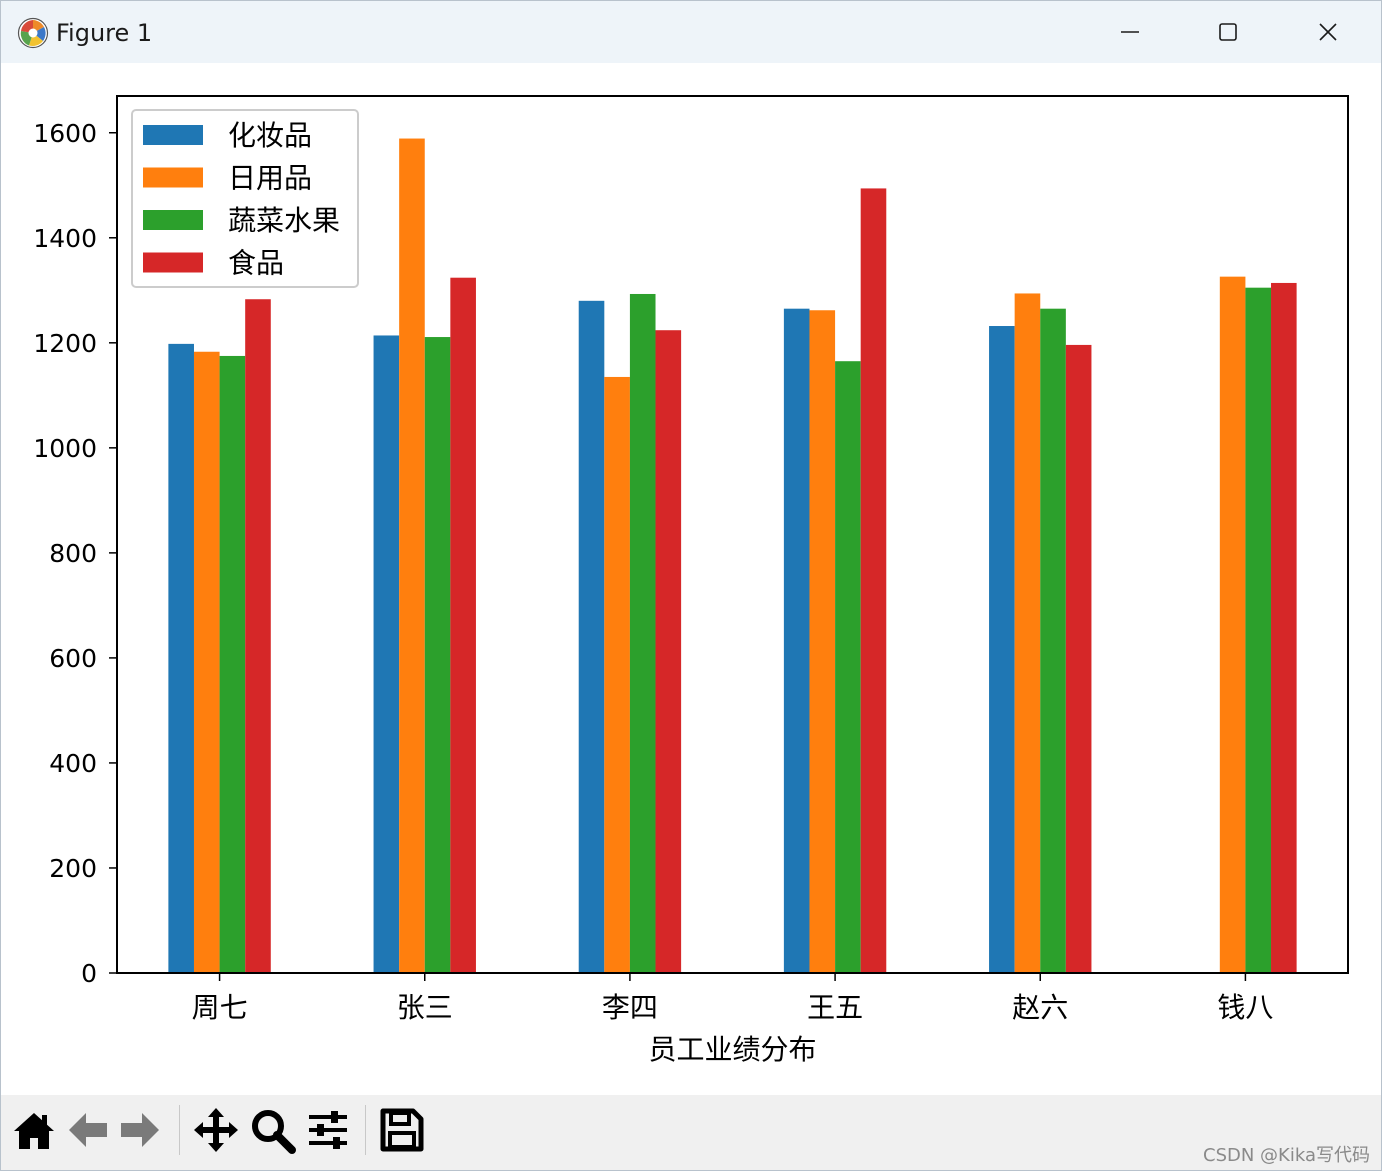 The image size is (1382, 1171). I want to click on watermark: CSDN @Kika写代码, so click(1286, 1155).